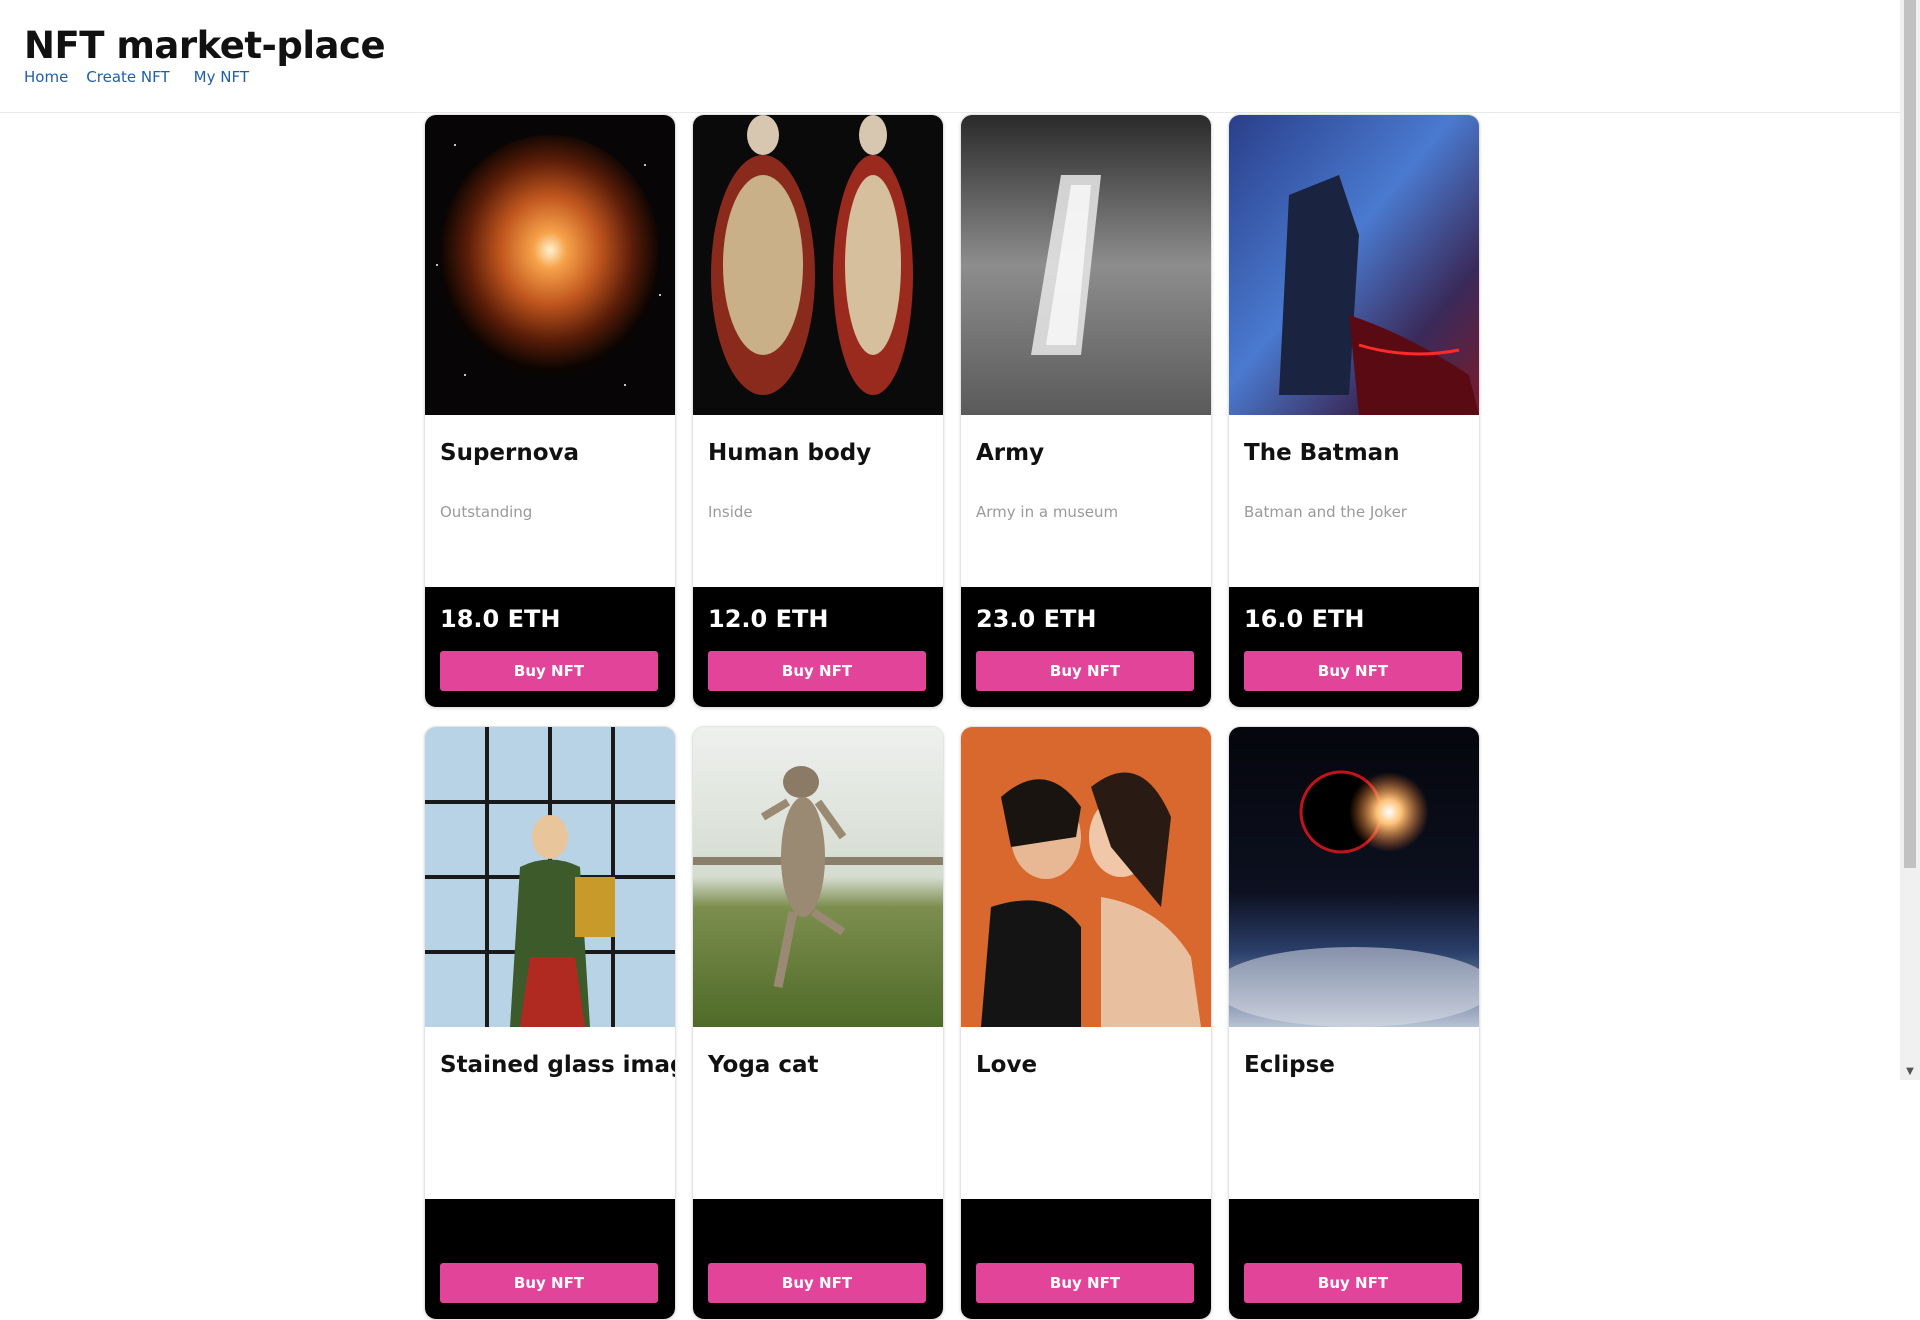  Describe the element at coordinates (1086, 1113) in the screenshot. I see `card-body: Love` at that location.